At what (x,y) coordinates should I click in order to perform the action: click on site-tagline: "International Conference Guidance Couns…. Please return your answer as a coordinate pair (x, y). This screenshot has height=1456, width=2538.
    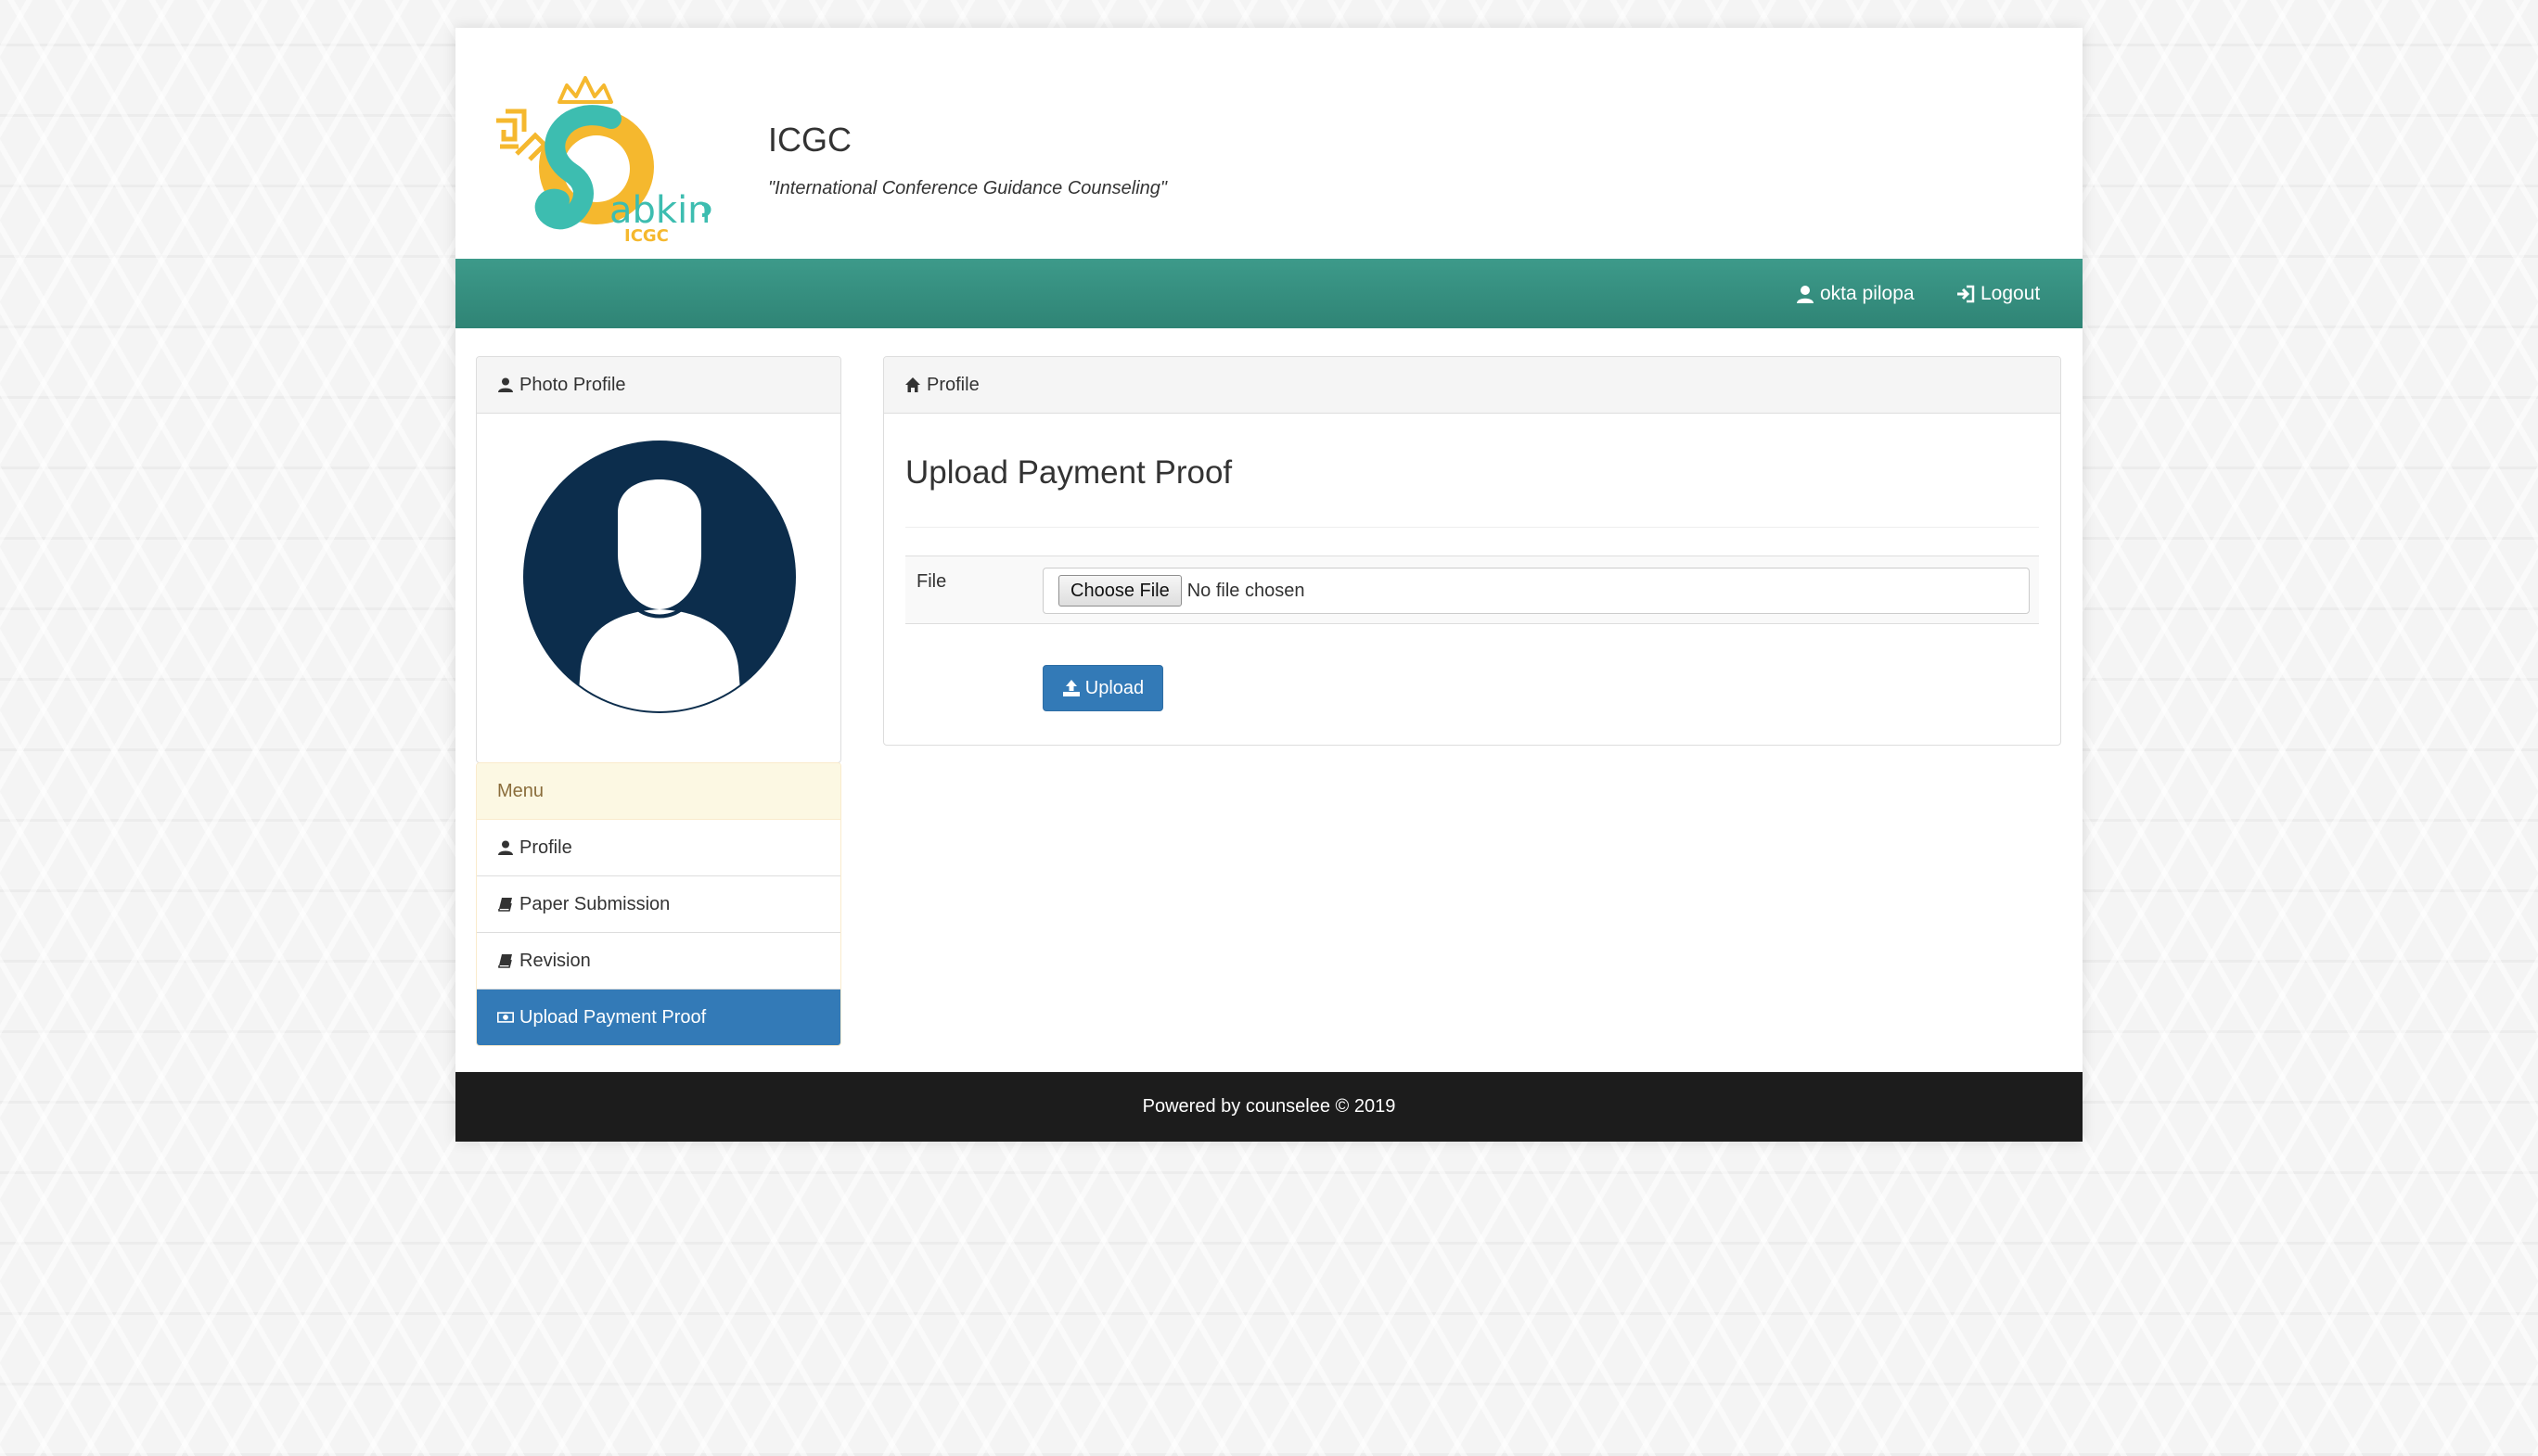
    Looking at the image, I should click on (968, 188).